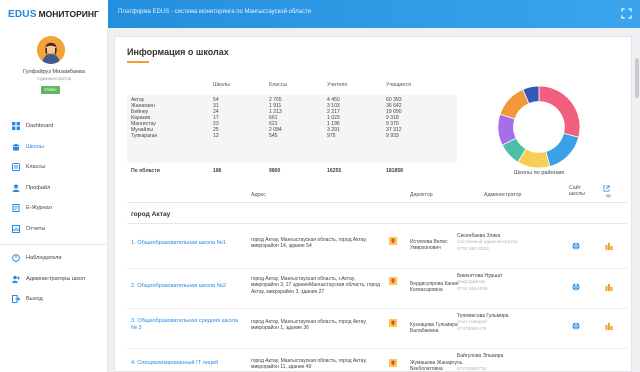 The width and height of the screenshot is (640, 372). Describe the element at coordinates (377, 223) in the screenshot. I see `divider` at that location.